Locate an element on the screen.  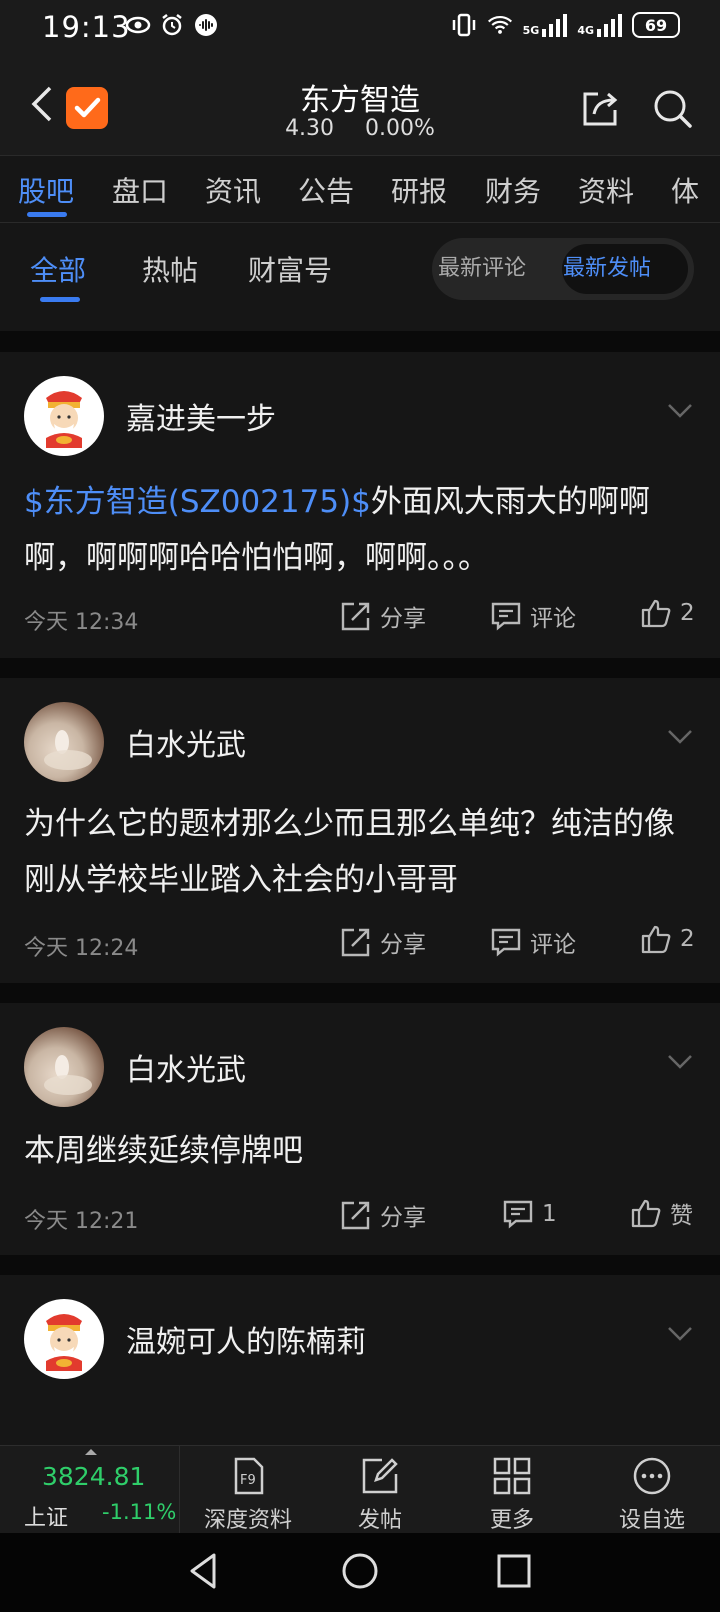
username: 嘉进美一步 is located at coordinates (201, 416).